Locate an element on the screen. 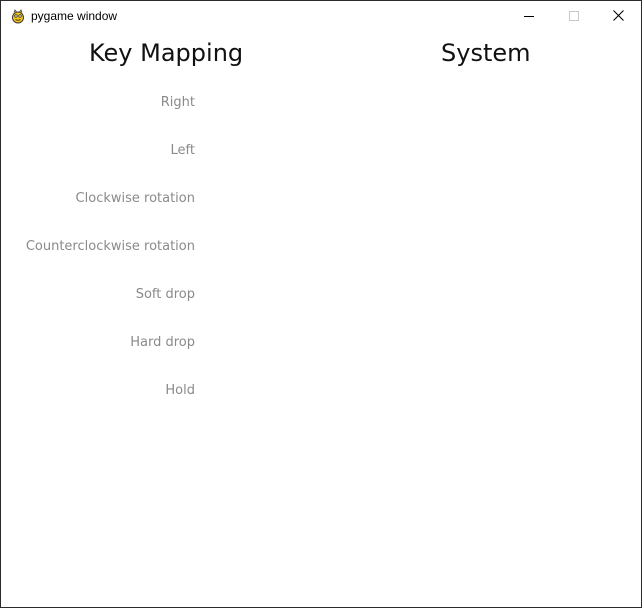 This screenshot has height=608, width=642. mapping-label-soft-drop: Soft drop is located at coordinates (165, 295).